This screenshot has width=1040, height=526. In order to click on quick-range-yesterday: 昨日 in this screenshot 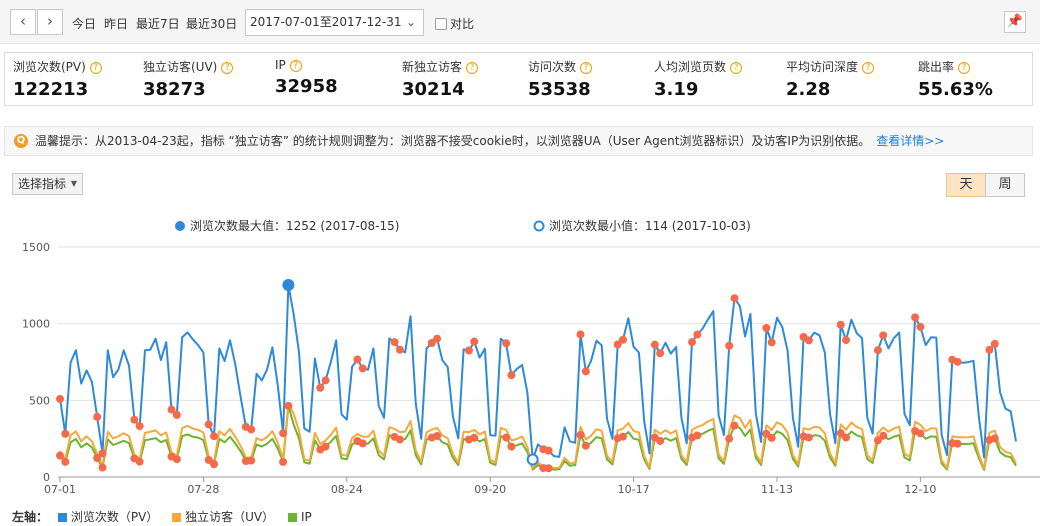, I will do `click(116, 23)`.